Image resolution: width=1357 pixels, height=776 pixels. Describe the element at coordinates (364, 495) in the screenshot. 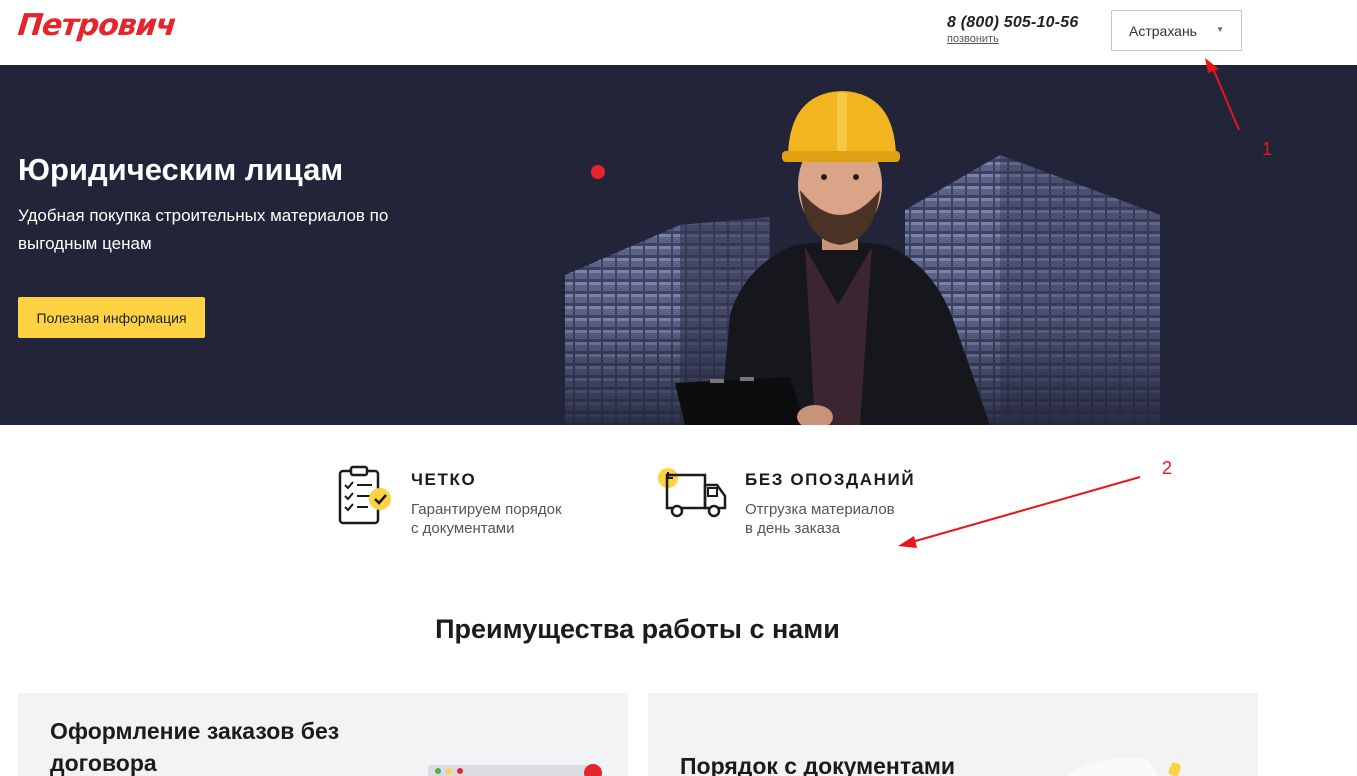

I see `checklist-icon` at that location.